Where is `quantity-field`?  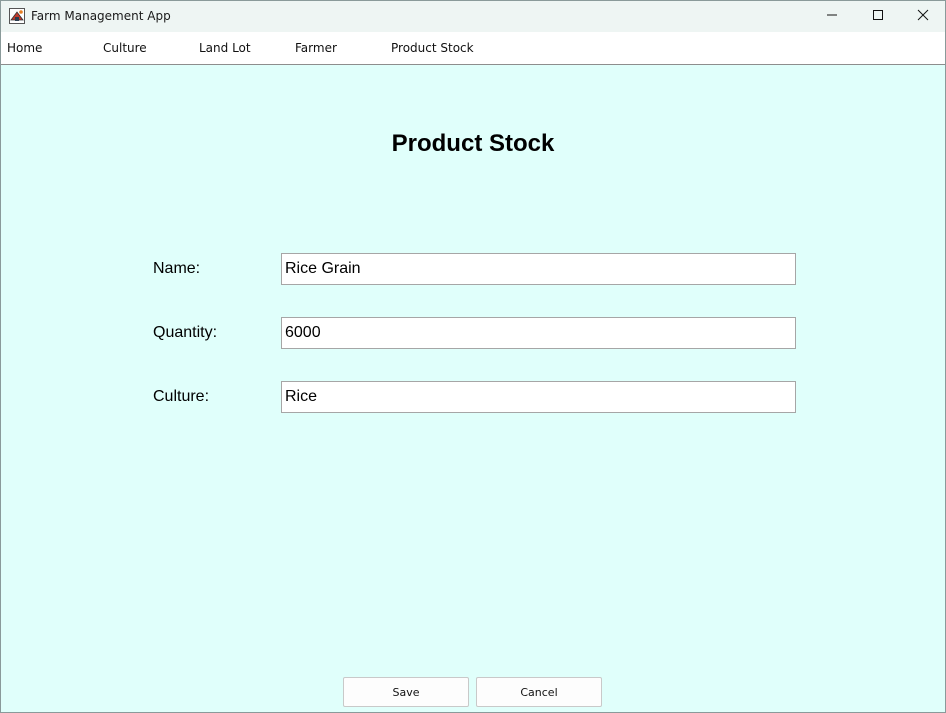 quantity-field is located at coordinates (538, 333).